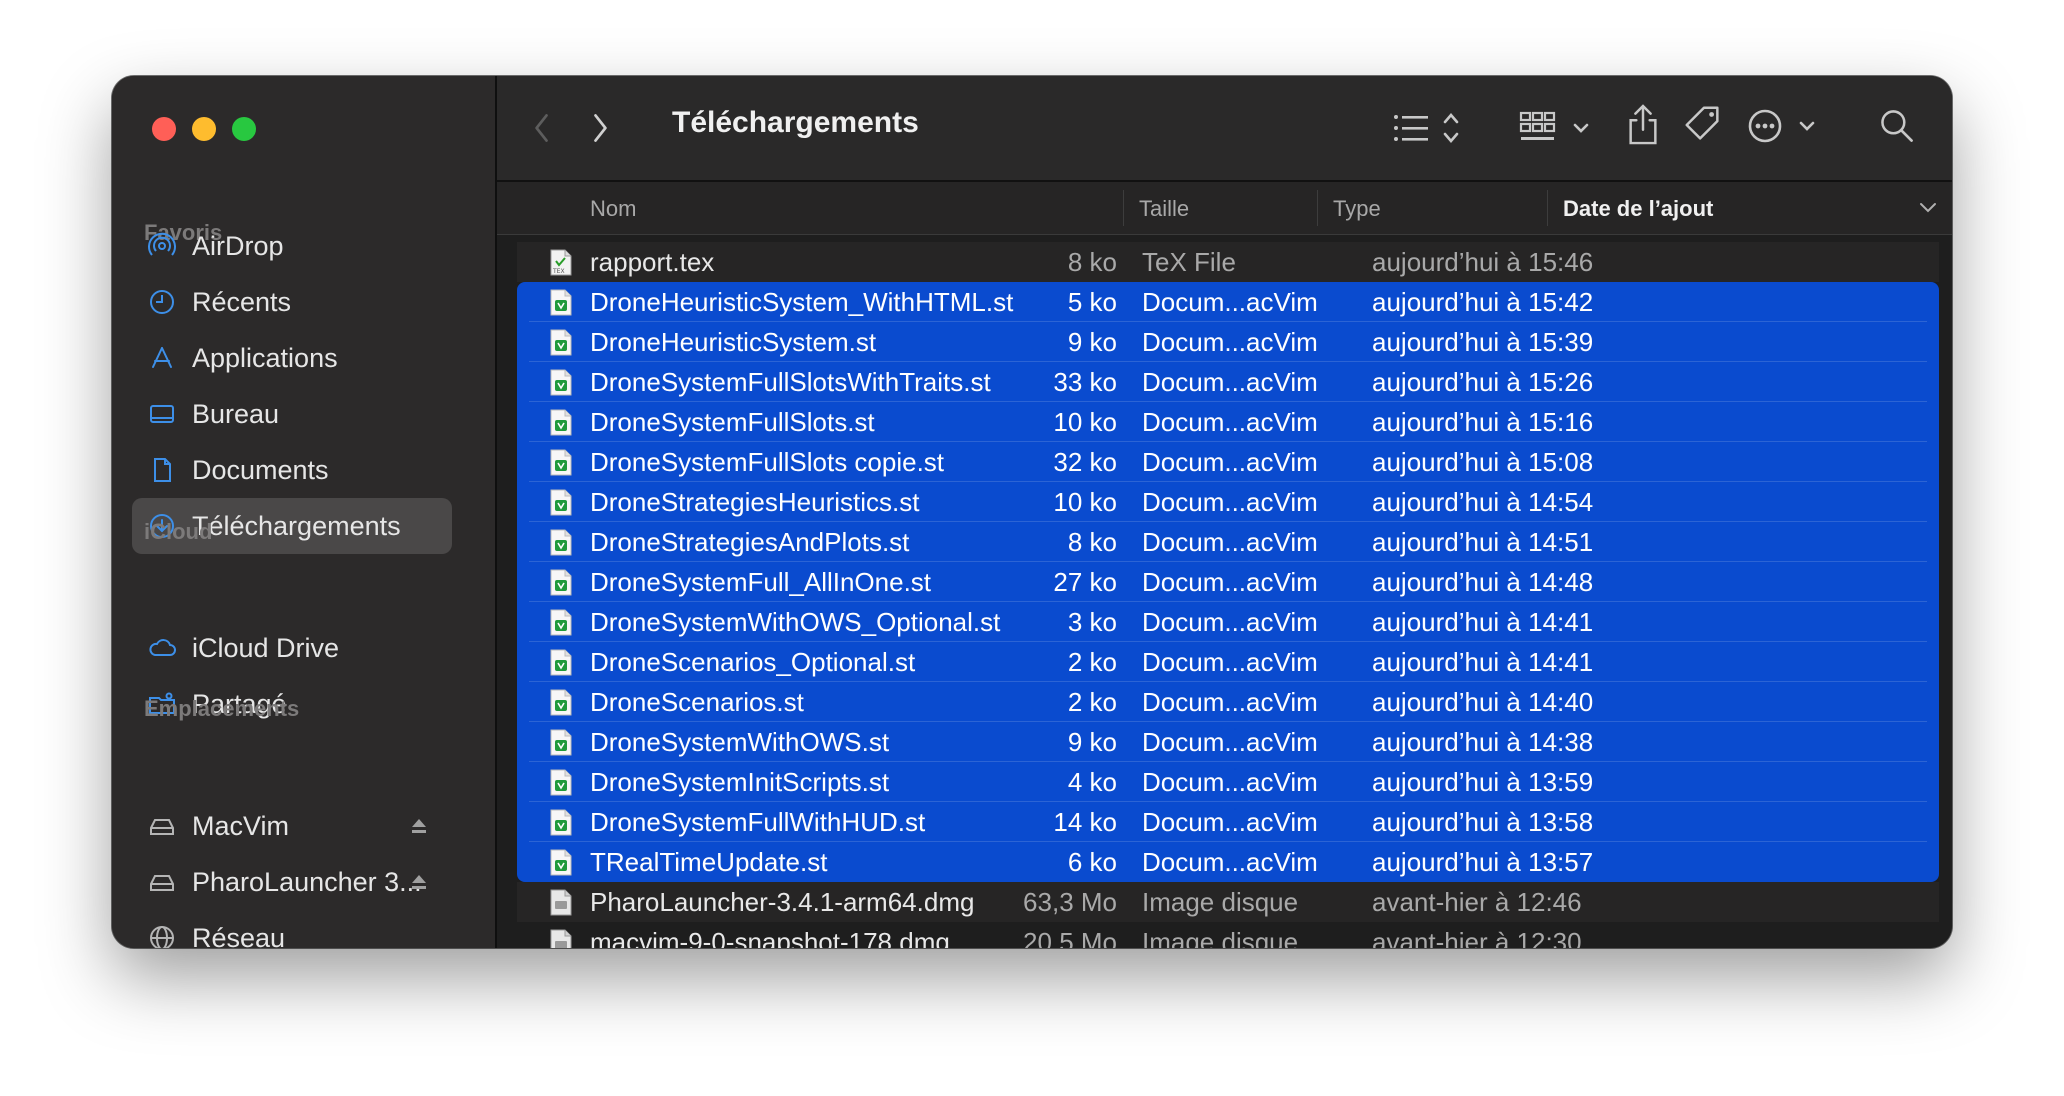  I want to click on more-actions-button, so click(1783, 126).